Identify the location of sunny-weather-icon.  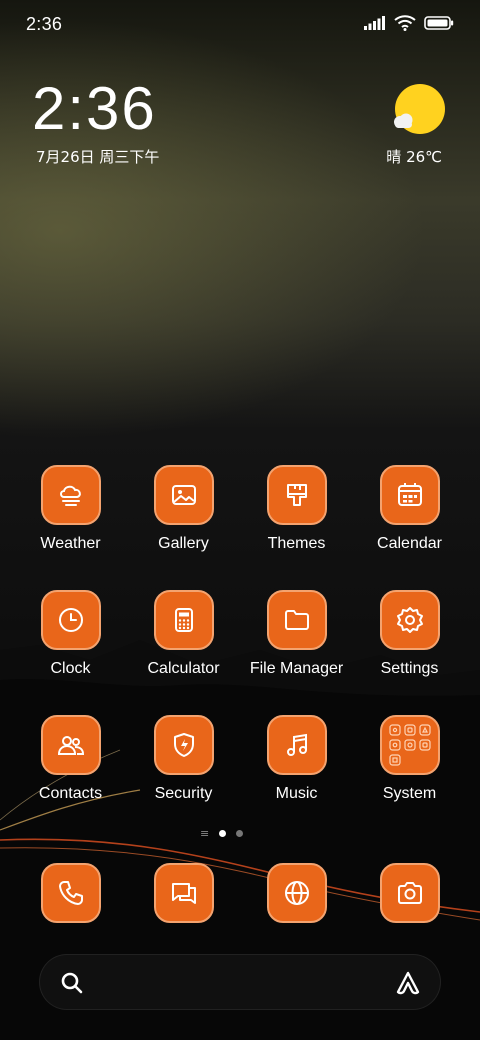
(418, 110).